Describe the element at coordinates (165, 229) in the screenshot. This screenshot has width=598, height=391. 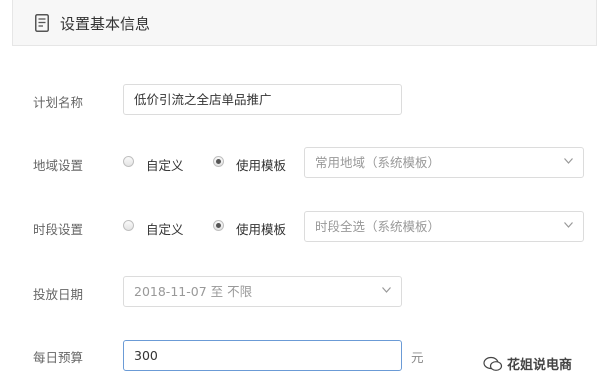
I see `time-custom-label: 自定义` at that location.